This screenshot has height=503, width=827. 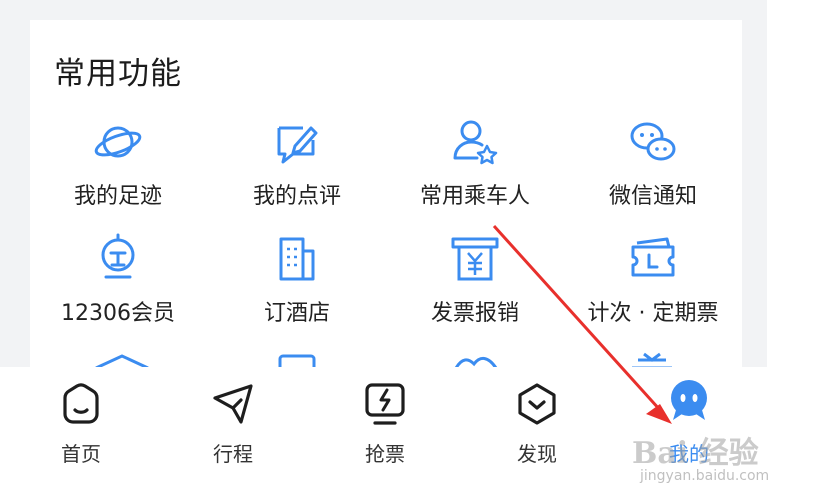 What do you see at coordinates (385, 454) in the screenshot?
I see `tab-label: 抢票` at bounding box center [385, 454].